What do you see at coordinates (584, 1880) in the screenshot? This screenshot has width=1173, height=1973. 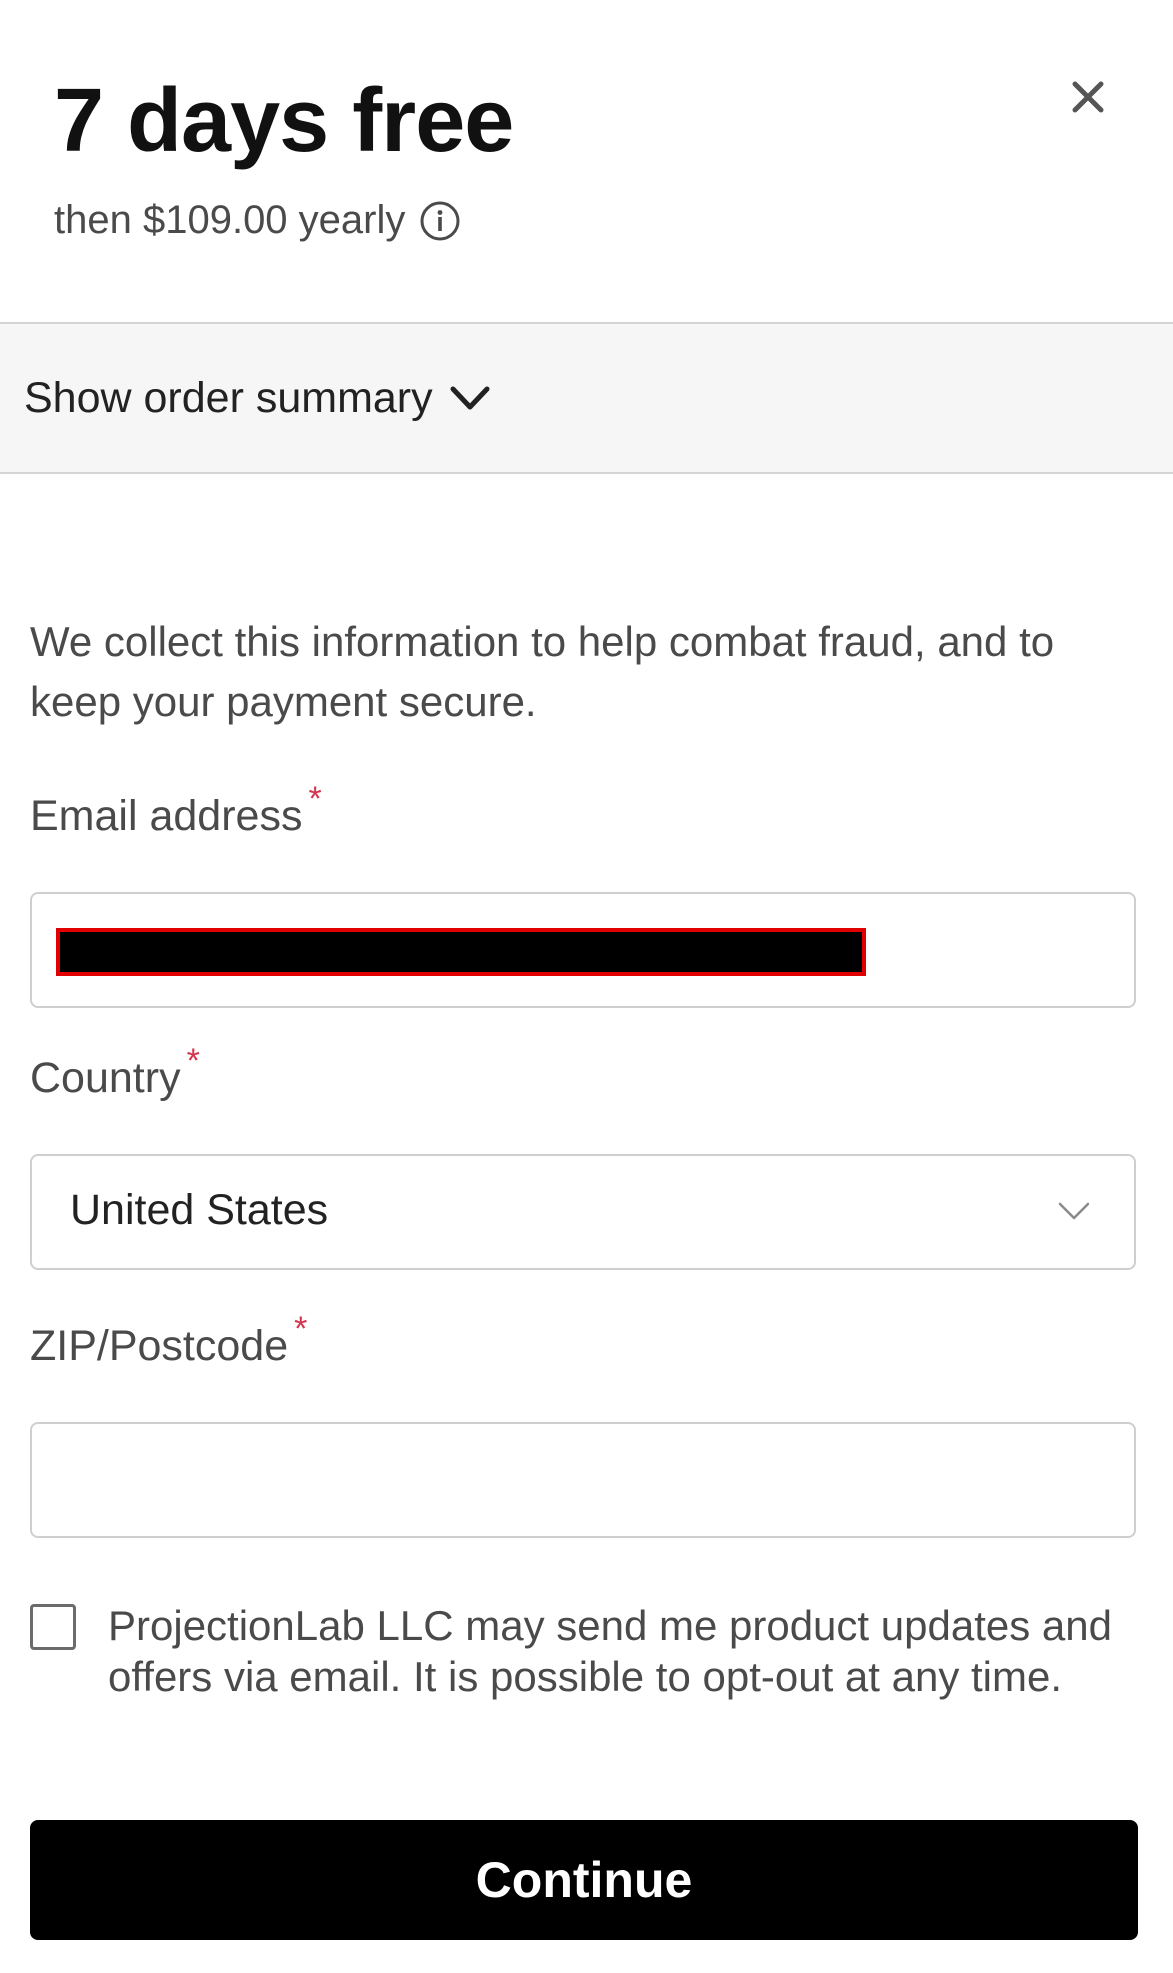 I see `continue-button: Continue` at bounding box center [584, 1880].